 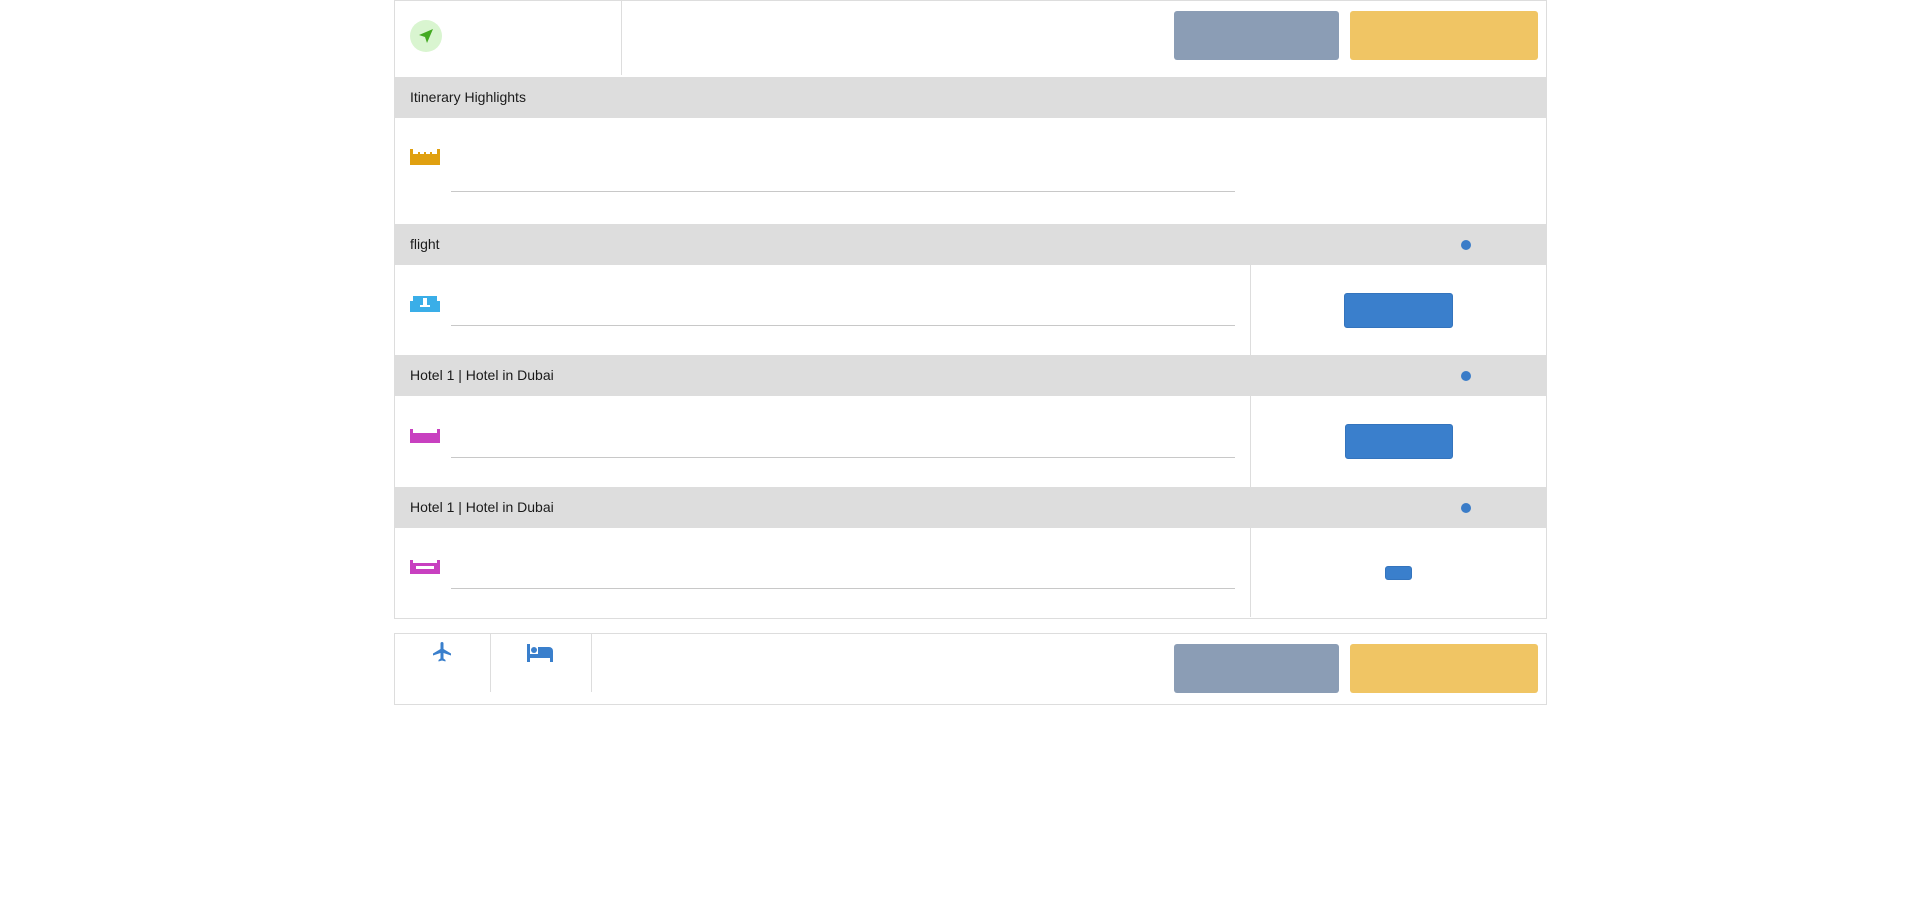 I want to click on bottom-bar, so click(x=970, y=669).